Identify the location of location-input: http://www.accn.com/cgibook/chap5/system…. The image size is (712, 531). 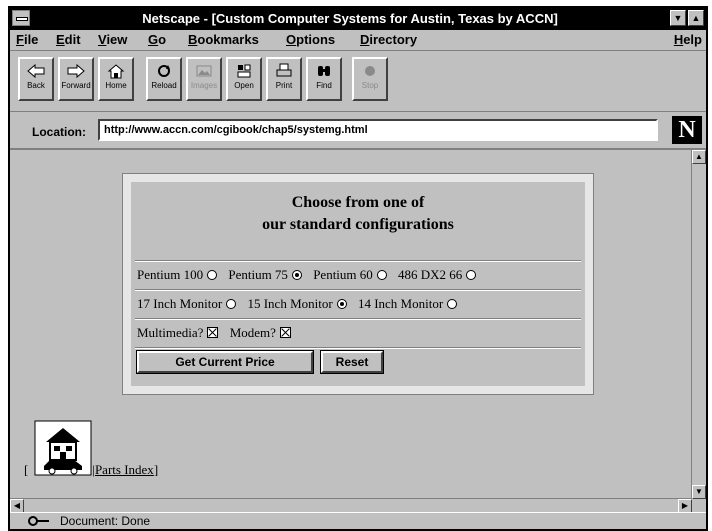
(378, 130).